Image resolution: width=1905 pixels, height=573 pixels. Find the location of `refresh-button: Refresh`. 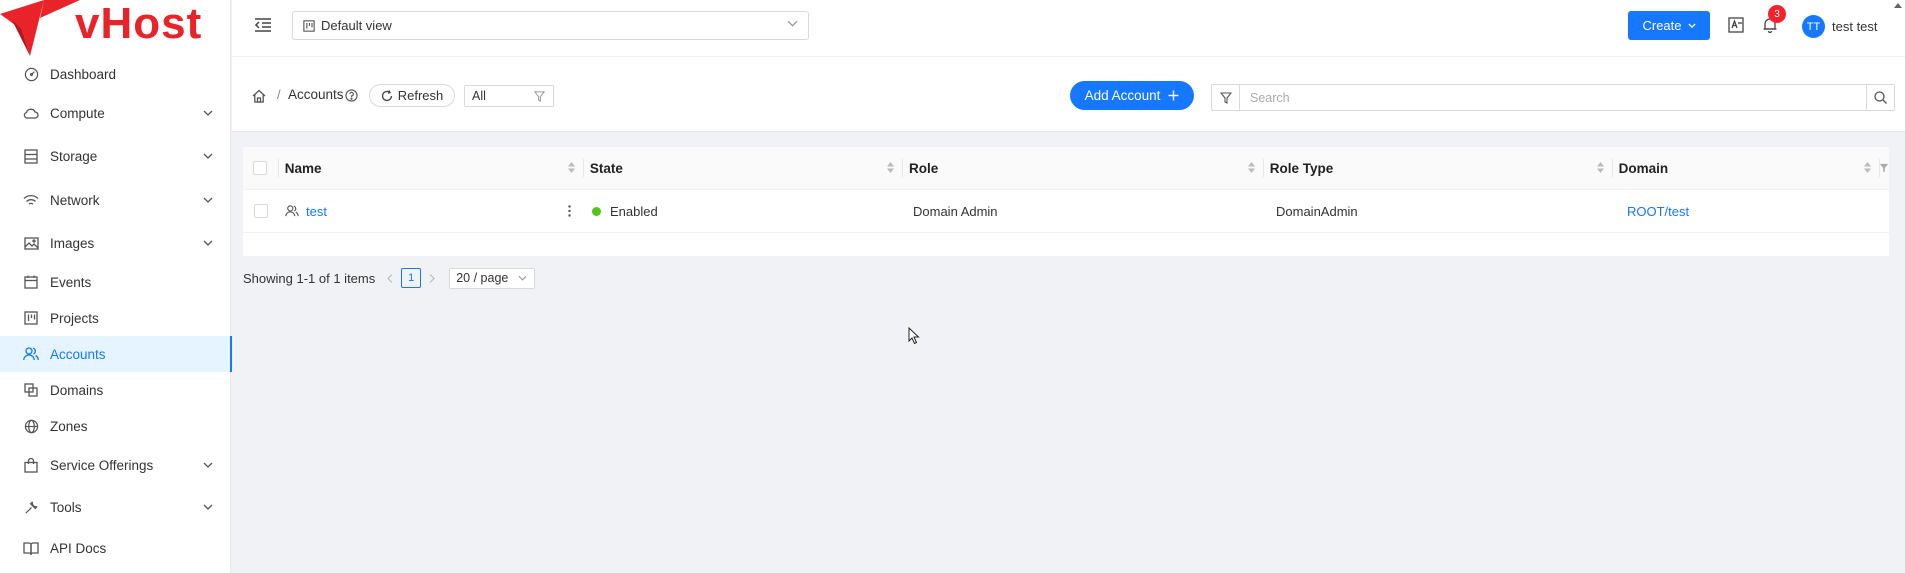

refresh-button: Refresh is located at coordinates (412, 95).